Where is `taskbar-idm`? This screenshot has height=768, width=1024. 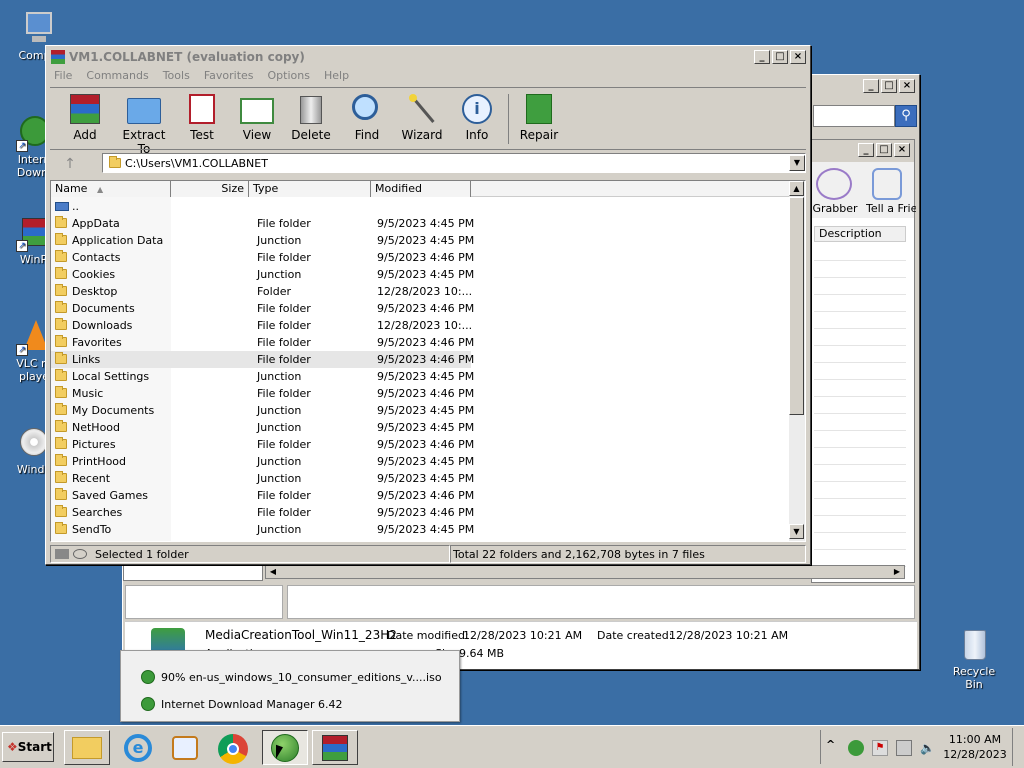
taskbar-idm is located at coordinates (285, 747).